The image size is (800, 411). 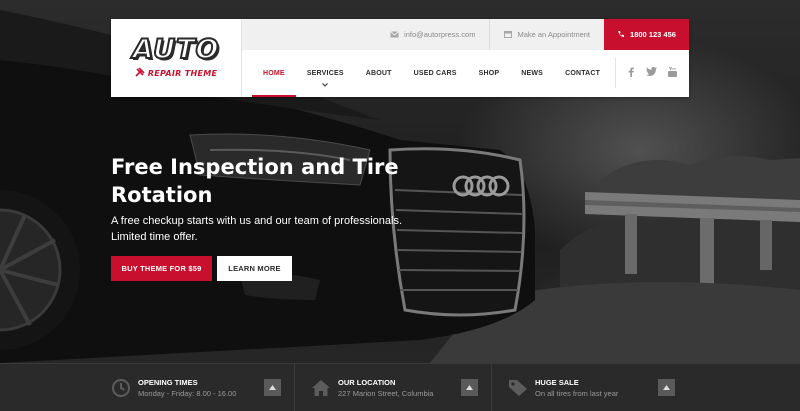 What do you see at coordinates (394, 35) in the screenshot?
I see `envelope-icon` at bounding box center [394, 35].